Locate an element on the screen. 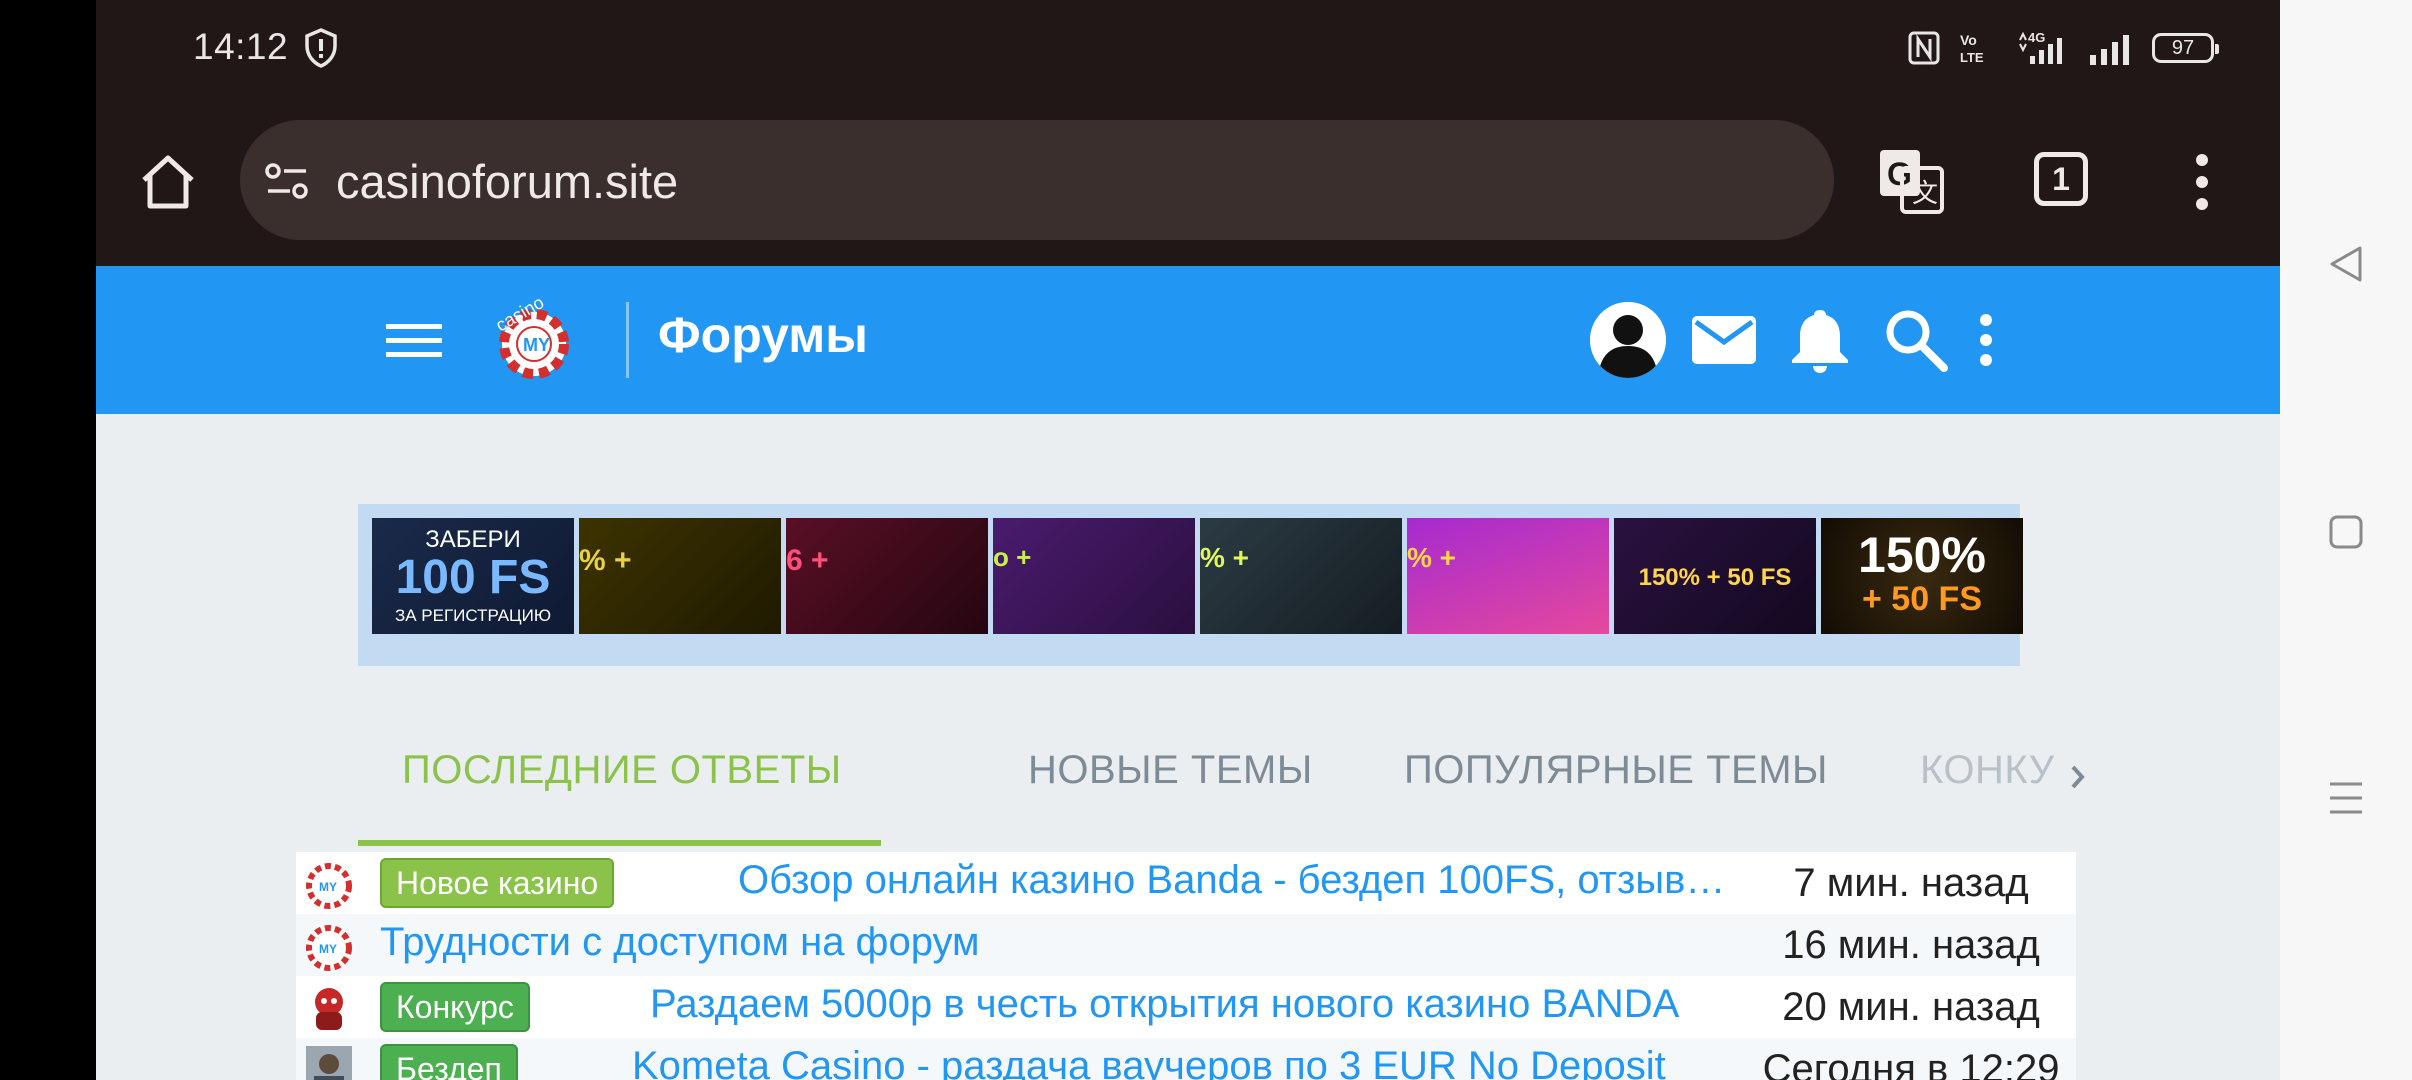 The image size is (2412, 1080). promo-banner-7: 150% + 50 FS is located at coordinates (1715, 576).